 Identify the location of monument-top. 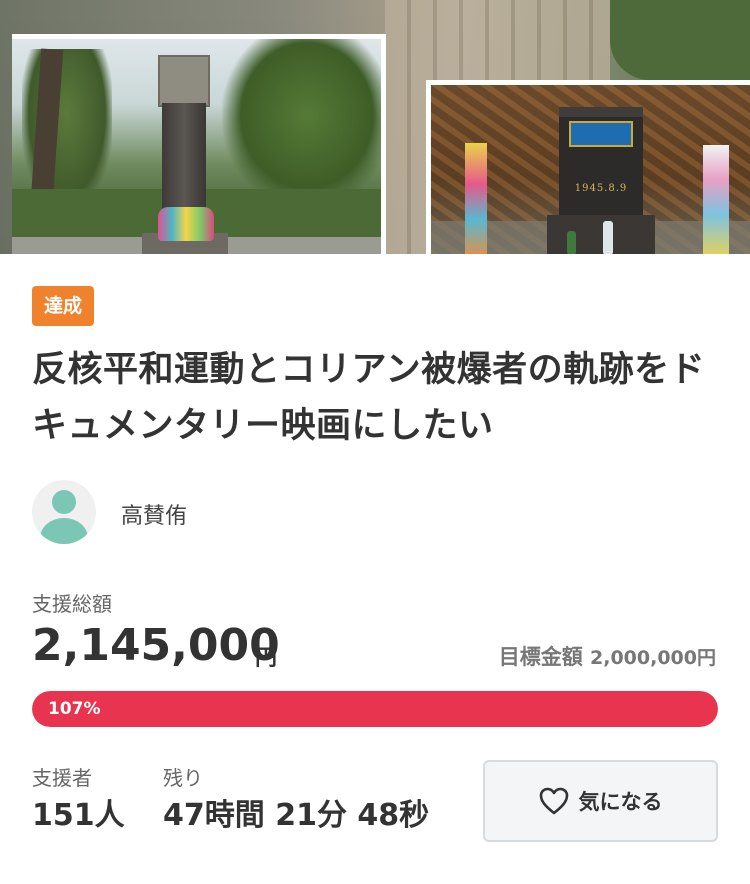
(184, 81).